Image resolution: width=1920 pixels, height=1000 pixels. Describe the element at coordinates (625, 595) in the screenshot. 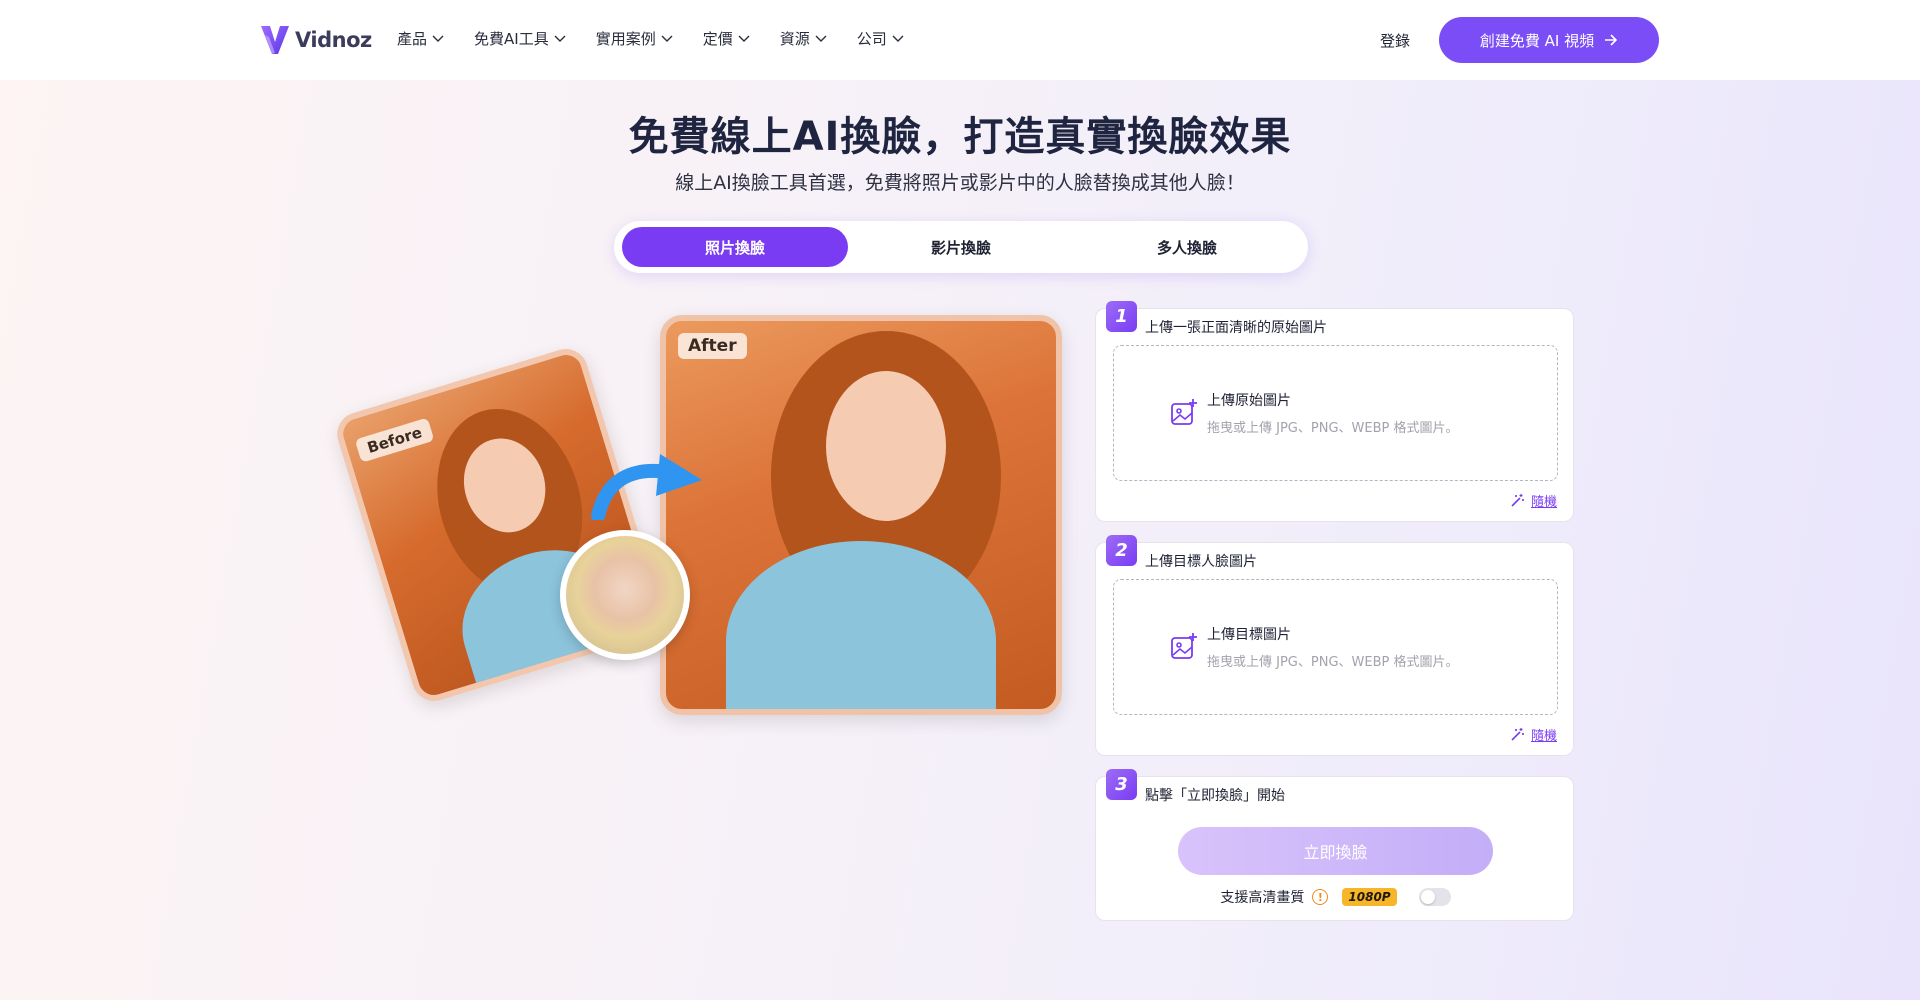

I see `target-face-image` at that location.